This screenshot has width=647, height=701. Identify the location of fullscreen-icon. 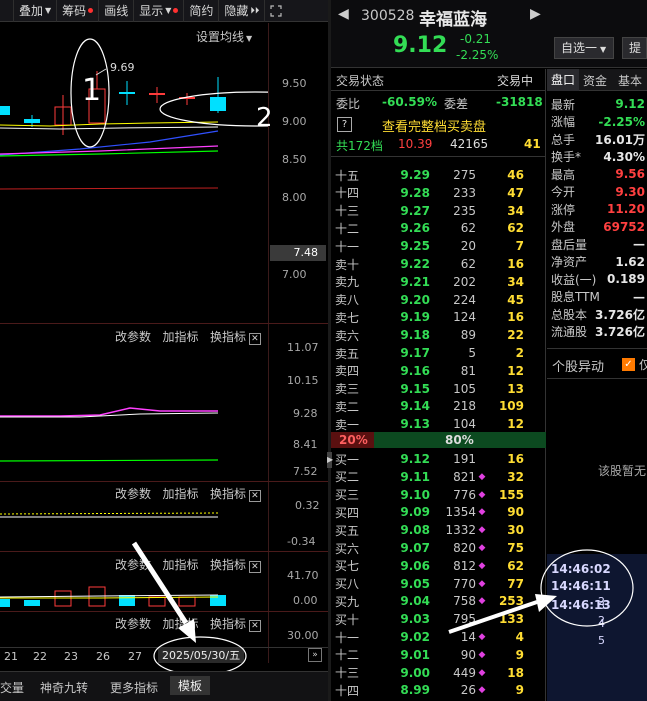
(276, 11).